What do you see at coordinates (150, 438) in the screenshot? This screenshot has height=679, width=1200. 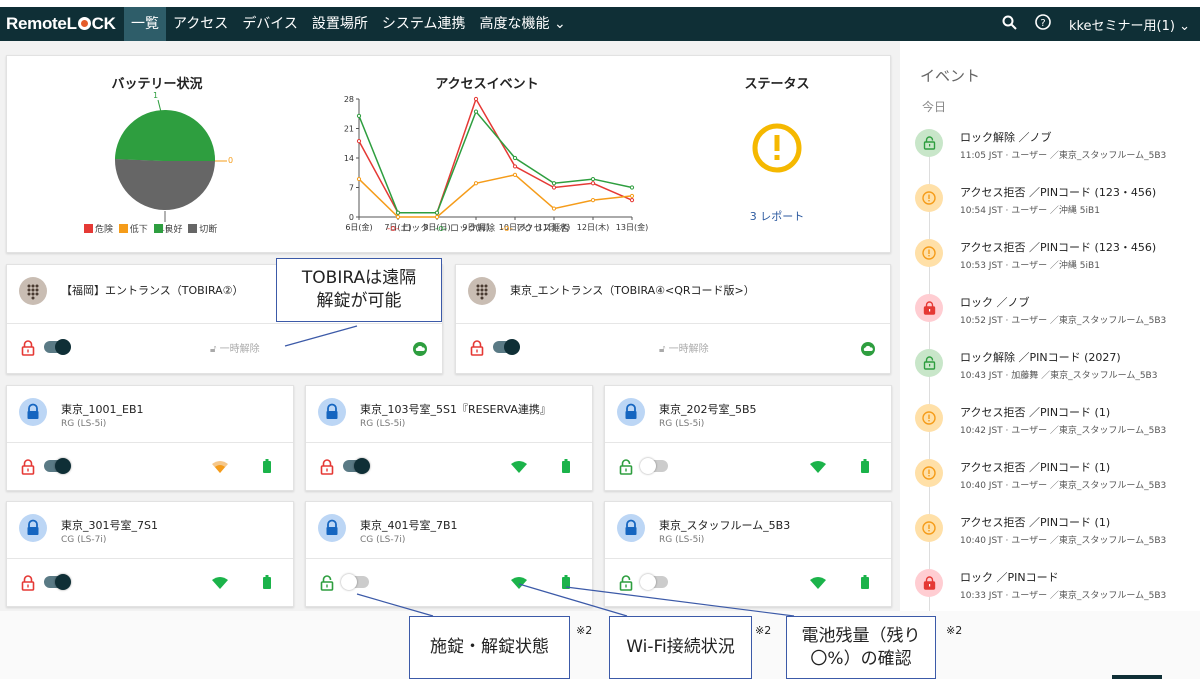 I see `device-card: 東京_1001_EB1 RG (LS-5i)` at bounding box center [150, 438].